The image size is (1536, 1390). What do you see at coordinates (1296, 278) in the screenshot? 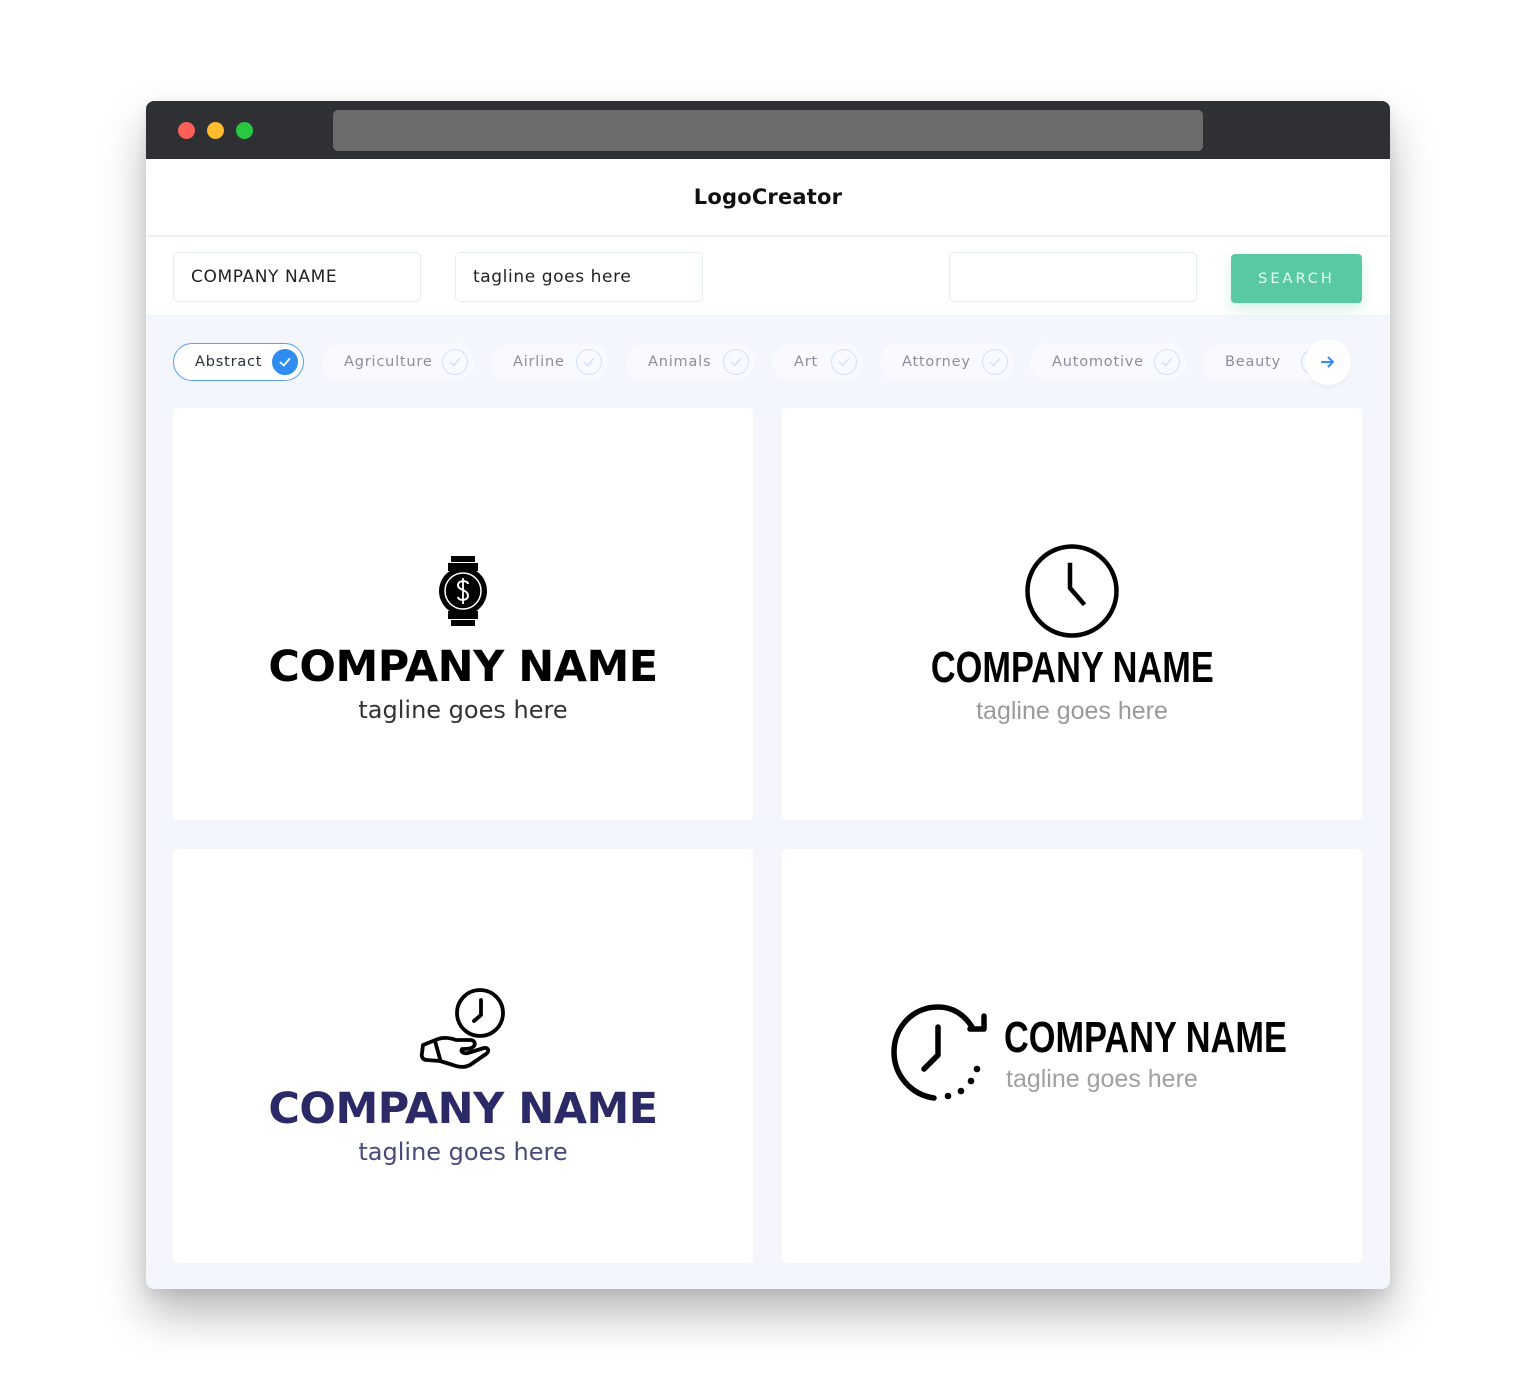
I see `search-button: SEARCH` at bounding box center [1296, 278].